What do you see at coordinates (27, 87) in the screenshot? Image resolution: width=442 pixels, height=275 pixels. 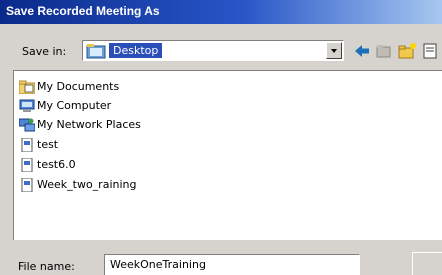 I see `my-documents-icon` at bounding box center [27, 87].